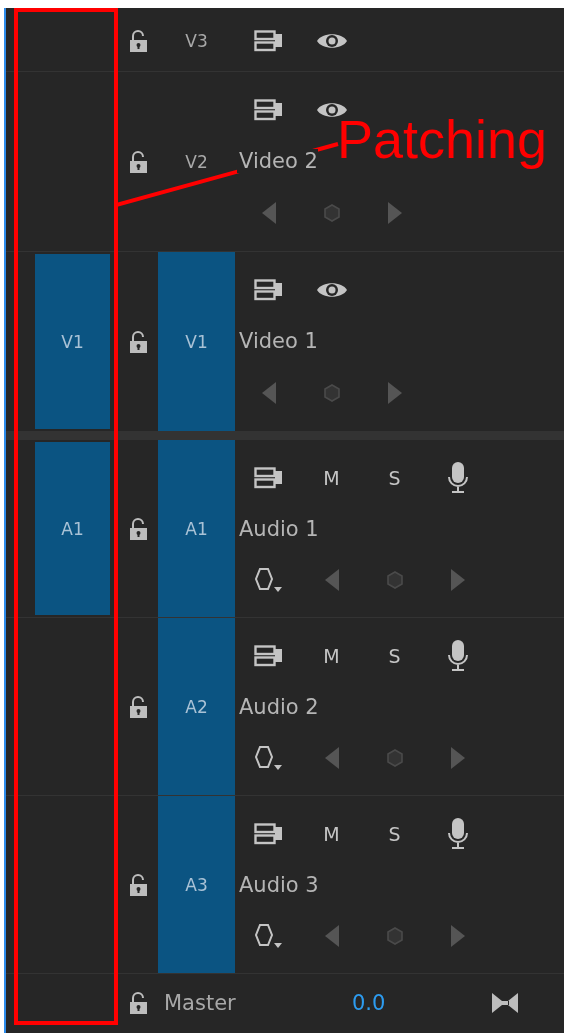 The width and height of the screenshot is (564, 1033). What do you see at coordinates (277, 161) in the screenshot?
I see `track-name: Video 2` at bounding box center [277, 161].